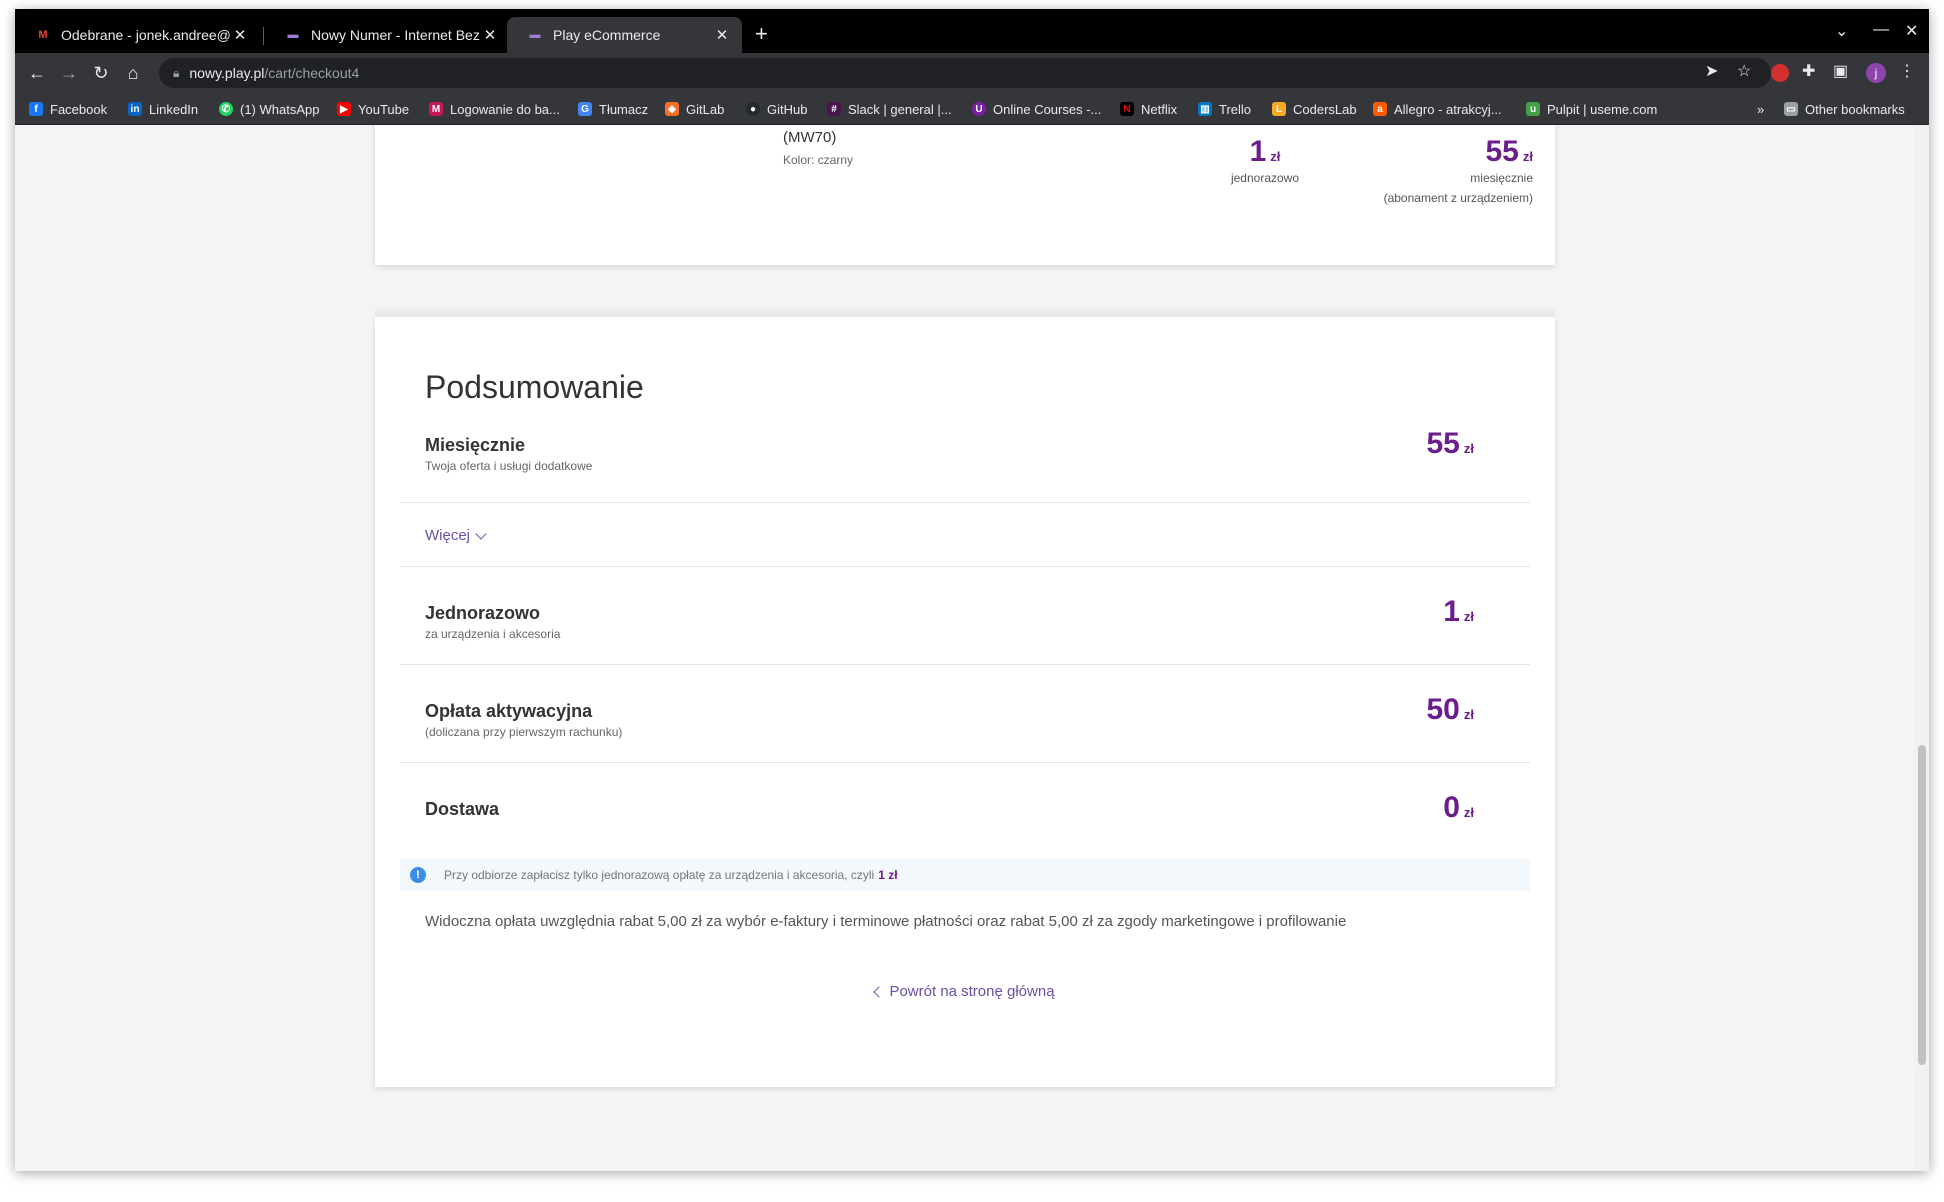 This screenshot has width=1944, height=1202. I want to click on price-note: (abonament z urządzeniem), so click(1458, 198).